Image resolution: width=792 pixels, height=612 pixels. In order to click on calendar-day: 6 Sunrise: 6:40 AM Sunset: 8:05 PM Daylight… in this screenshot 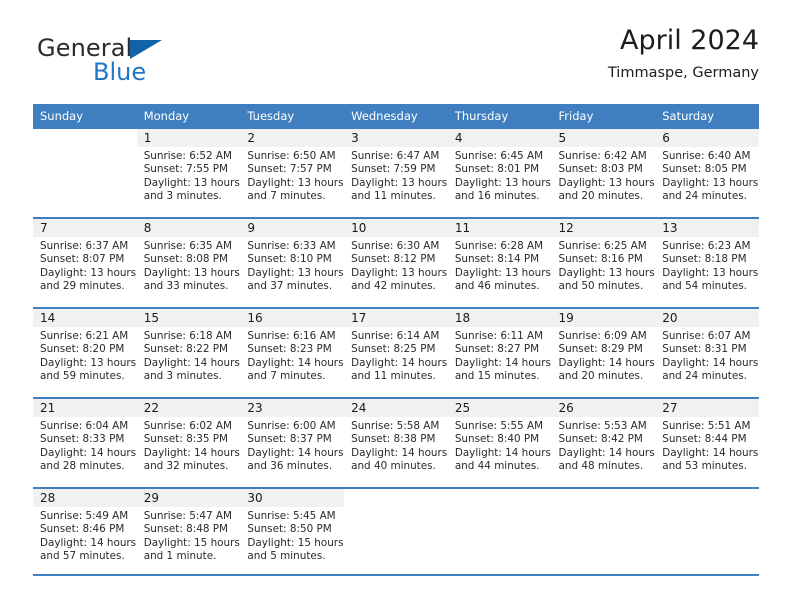, I will do `click(707, 173)`.